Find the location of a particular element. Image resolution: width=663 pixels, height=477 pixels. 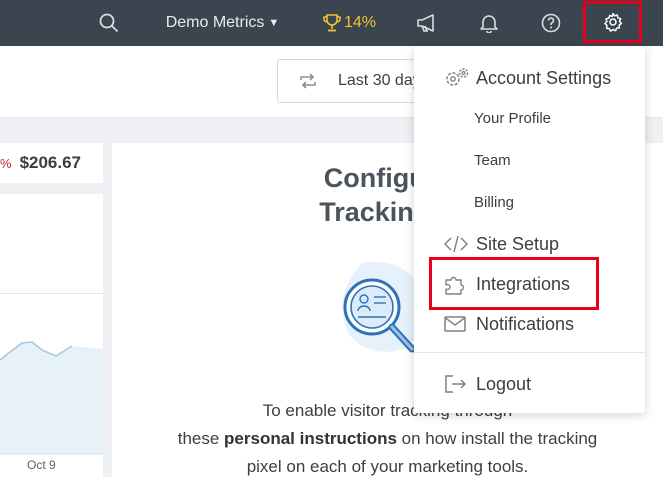

revenue-amount: $206.67 is located at coordinates (50, 162).